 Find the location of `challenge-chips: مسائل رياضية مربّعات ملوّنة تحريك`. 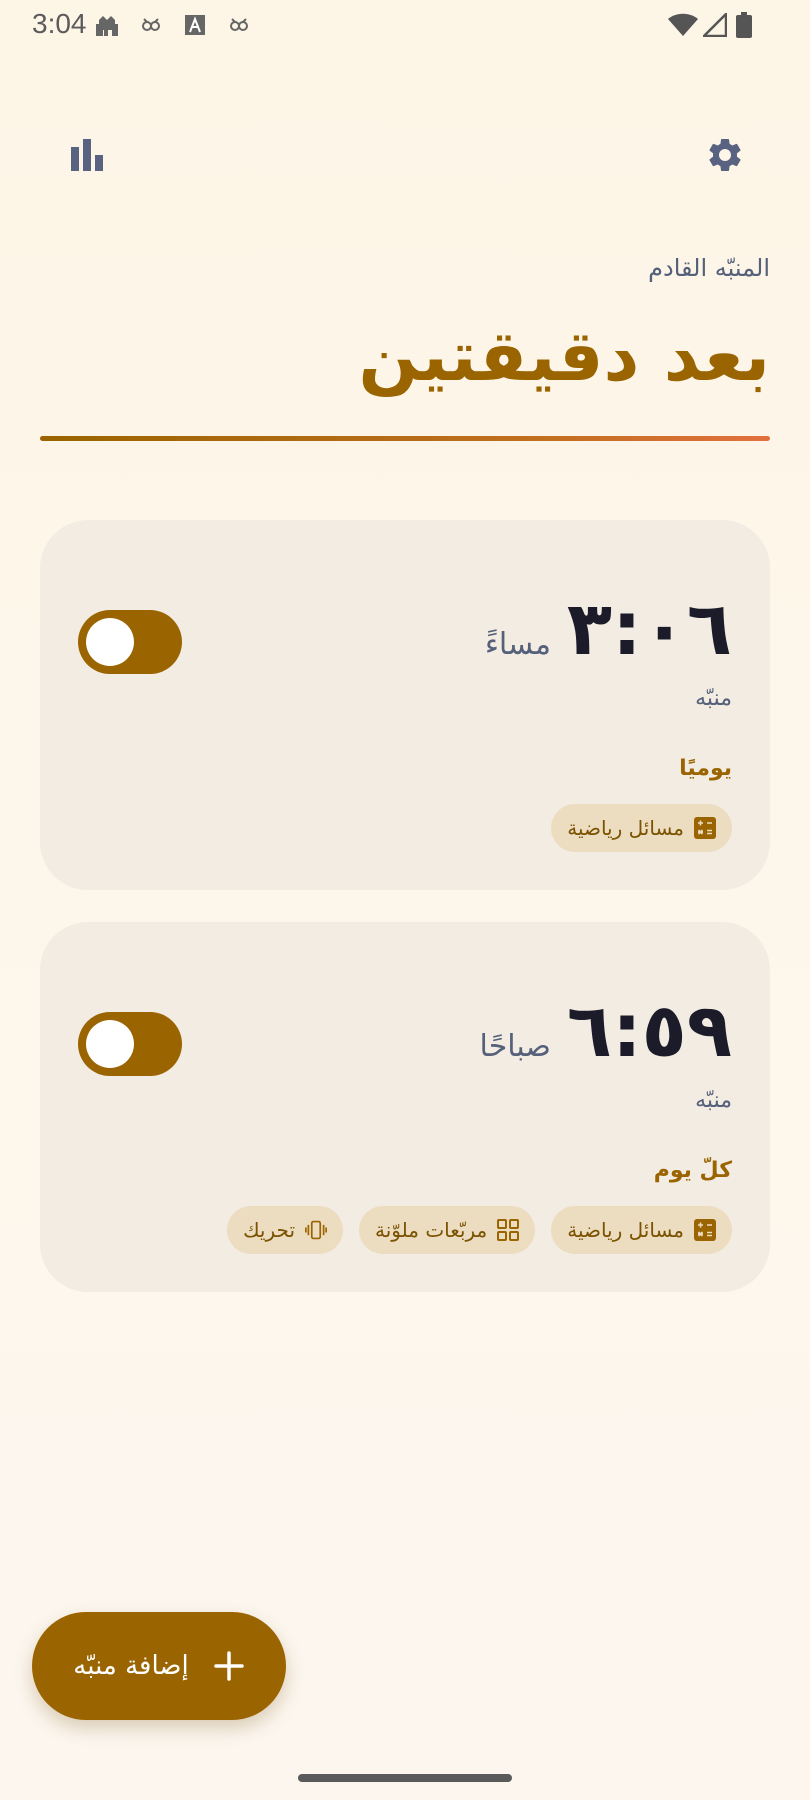

challenge-chips: مسائل رياضية مربّعات ملوّنة تحريك is located at coordinates (479, 1230).